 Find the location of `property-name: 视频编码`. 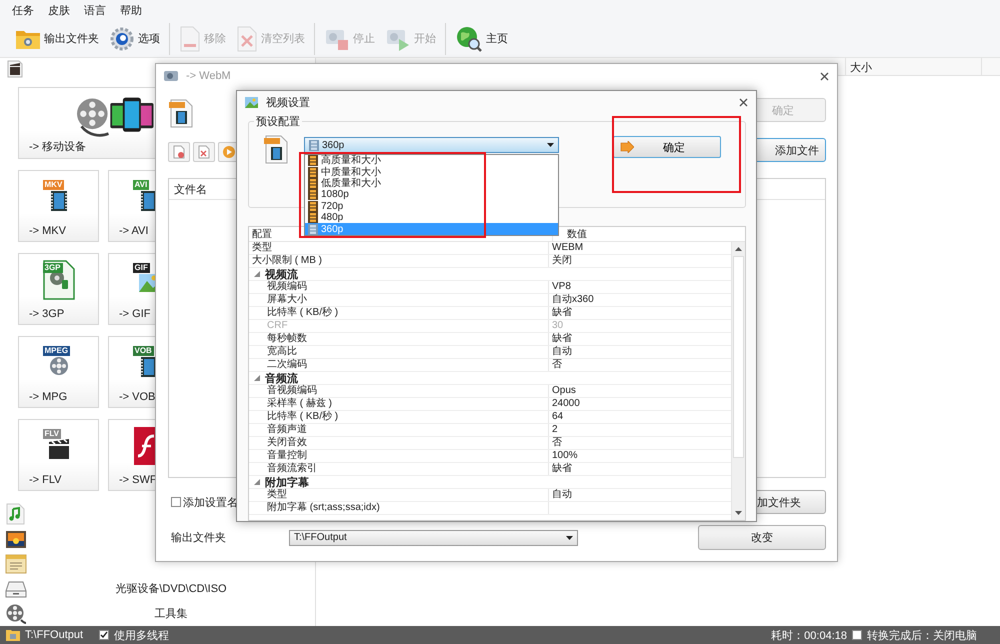

property-name: 视频编码 is located at coordinates (399, 287).